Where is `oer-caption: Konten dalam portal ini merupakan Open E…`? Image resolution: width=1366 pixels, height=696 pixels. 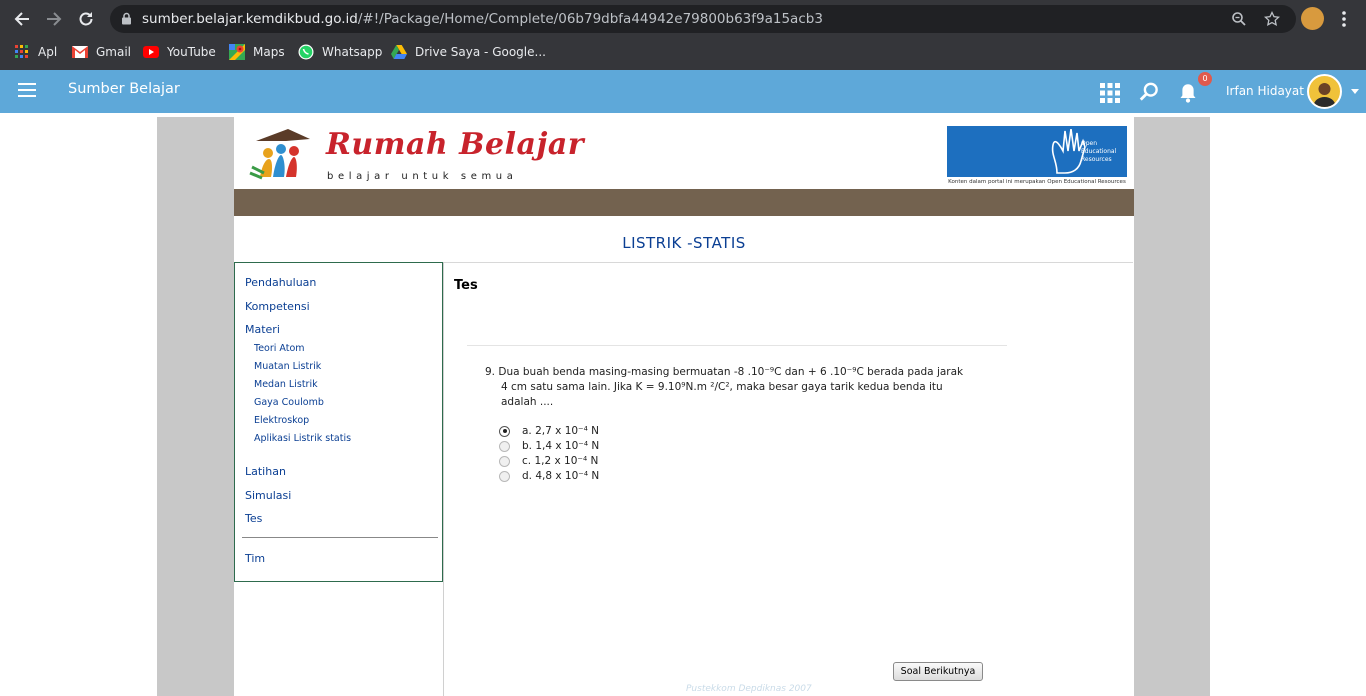
oer-caption: Konten dalam portal ini merupakan Open E… is located at coordinates (1037, 182).